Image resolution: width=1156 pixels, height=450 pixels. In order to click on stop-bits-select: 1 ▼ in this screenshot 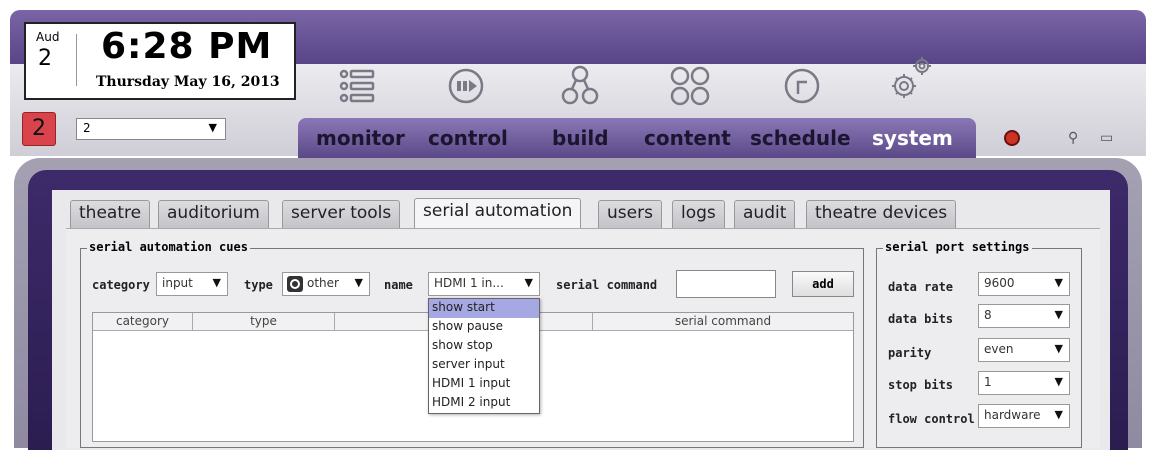, I will do `click(1024, 383)`.